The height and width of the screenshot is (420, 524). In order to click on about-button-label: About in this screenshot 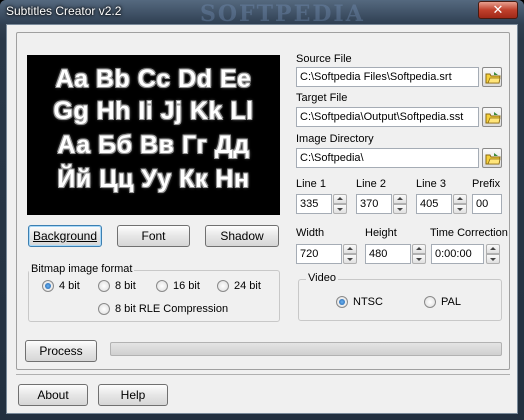, I will do `click(53, 395)`.